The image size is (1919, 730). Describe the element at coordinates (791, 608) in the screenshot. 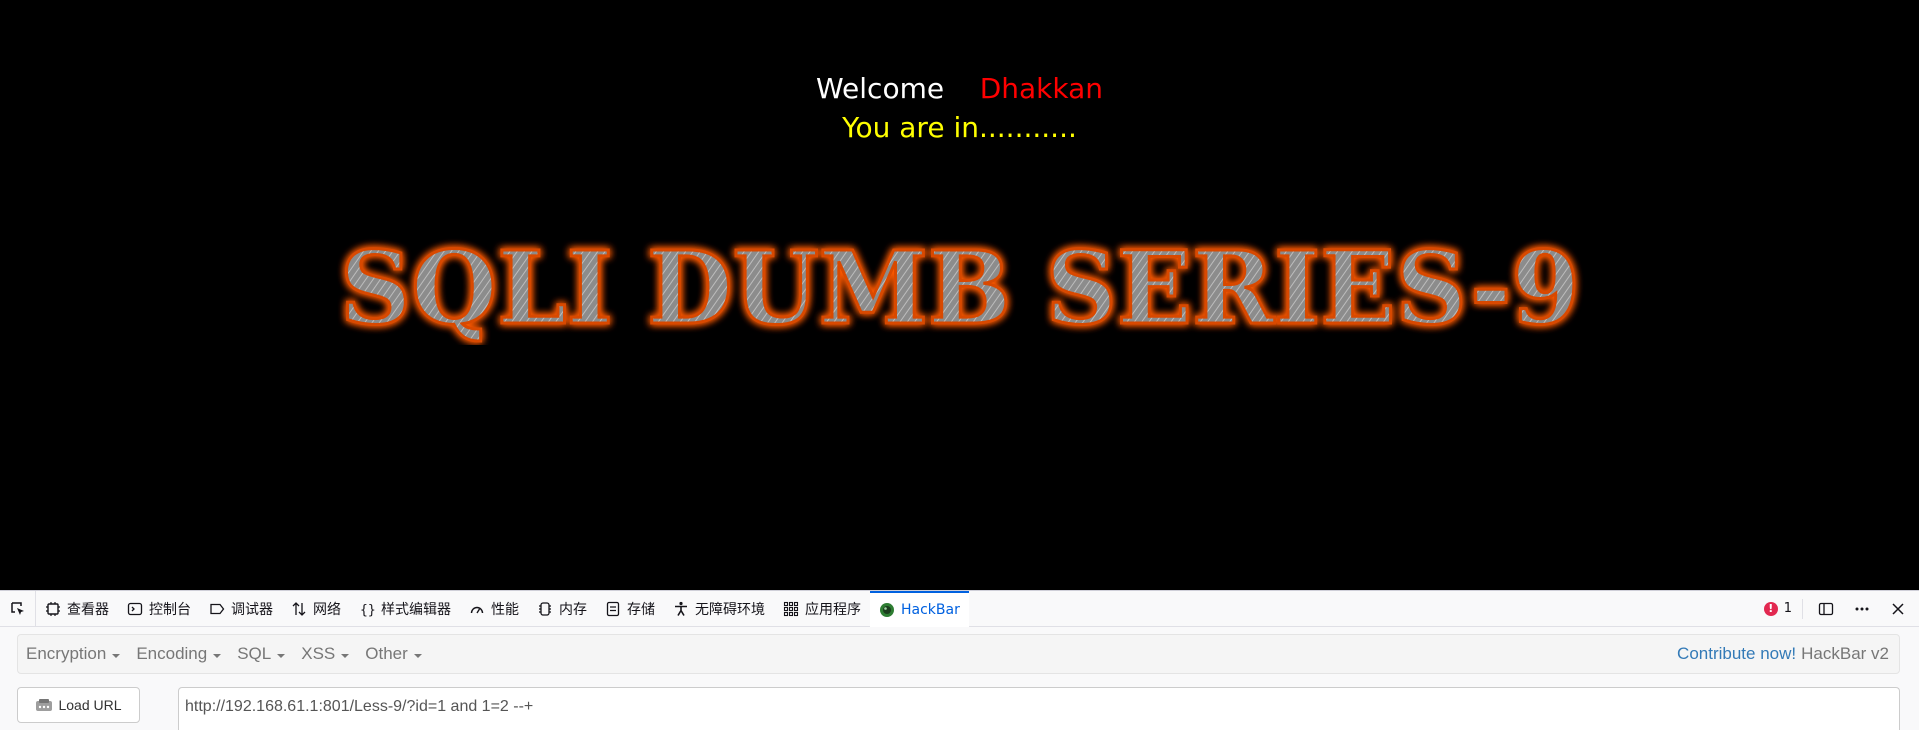

I see `application-icon` at that location.